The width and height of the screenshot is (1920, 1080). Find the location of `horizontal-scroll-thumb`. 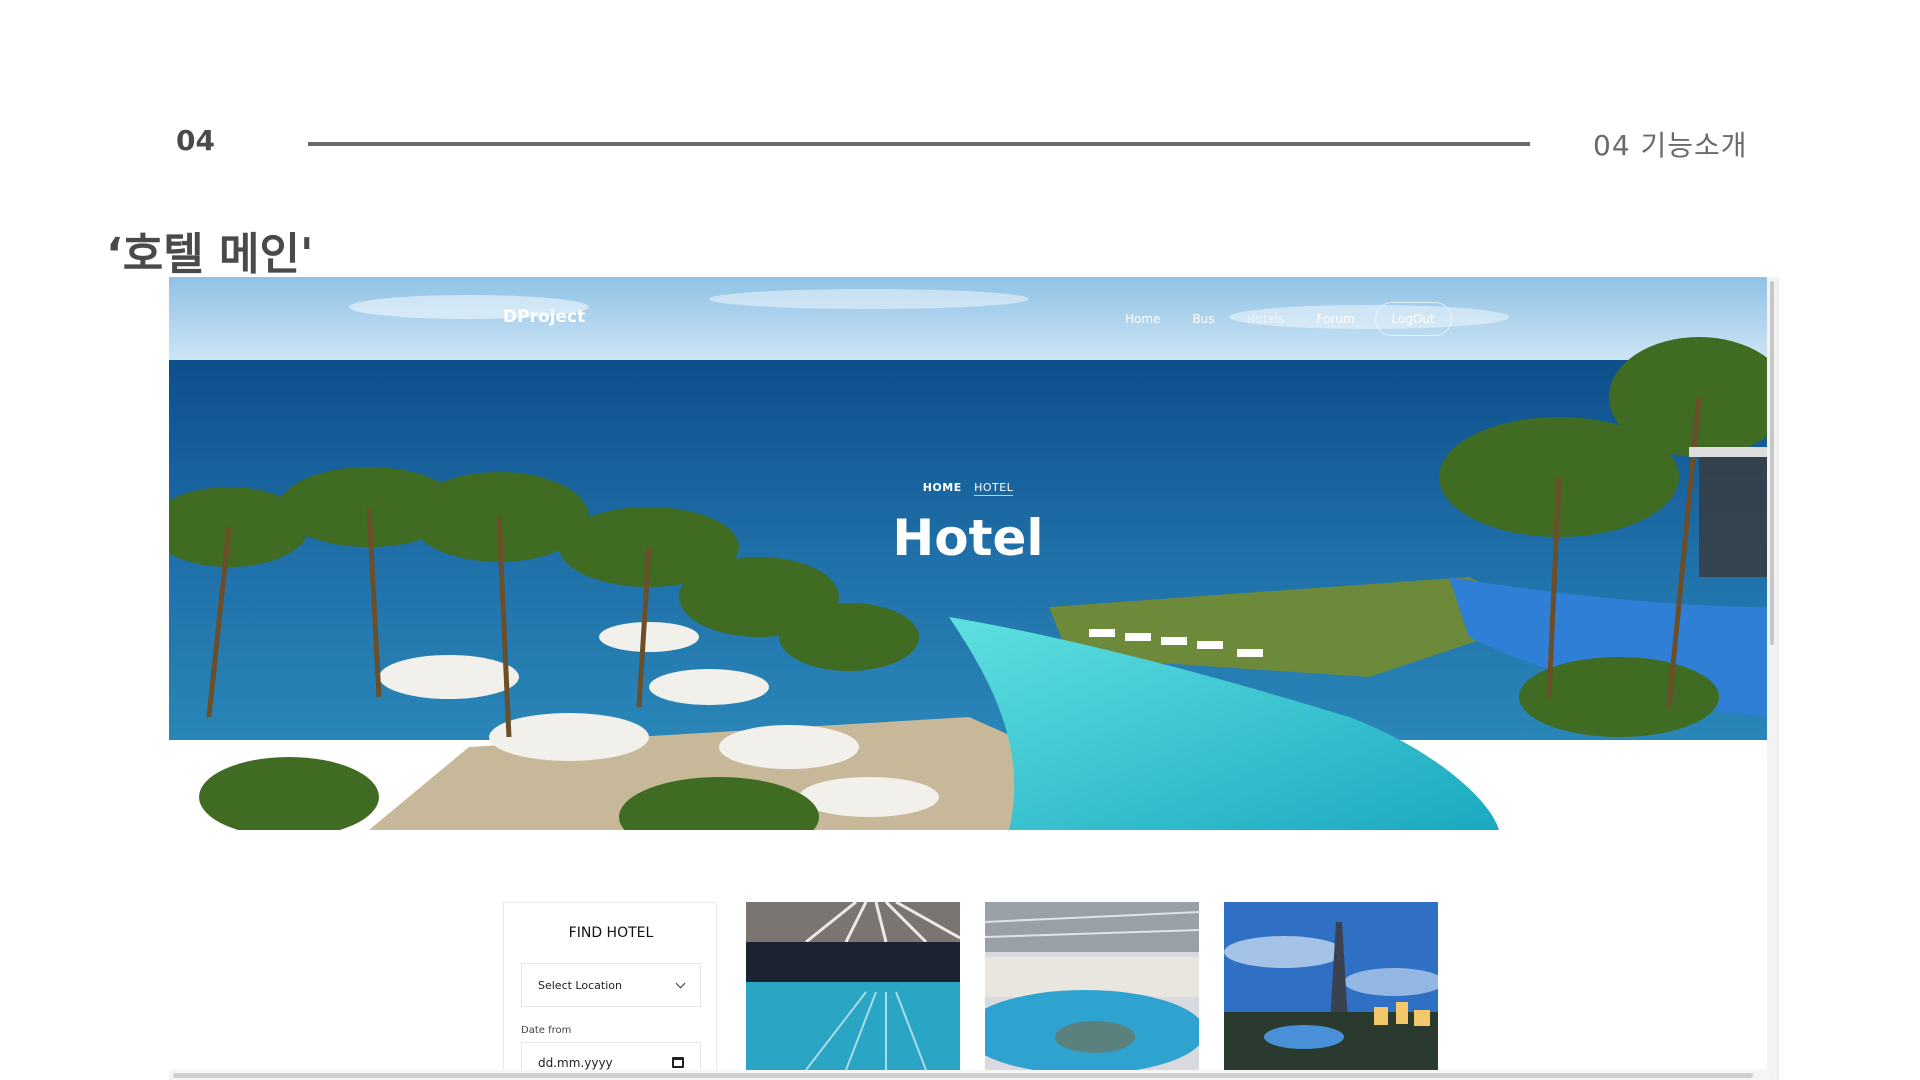

horizontal-scroll-thumb is located at coordinates (963, 1075).